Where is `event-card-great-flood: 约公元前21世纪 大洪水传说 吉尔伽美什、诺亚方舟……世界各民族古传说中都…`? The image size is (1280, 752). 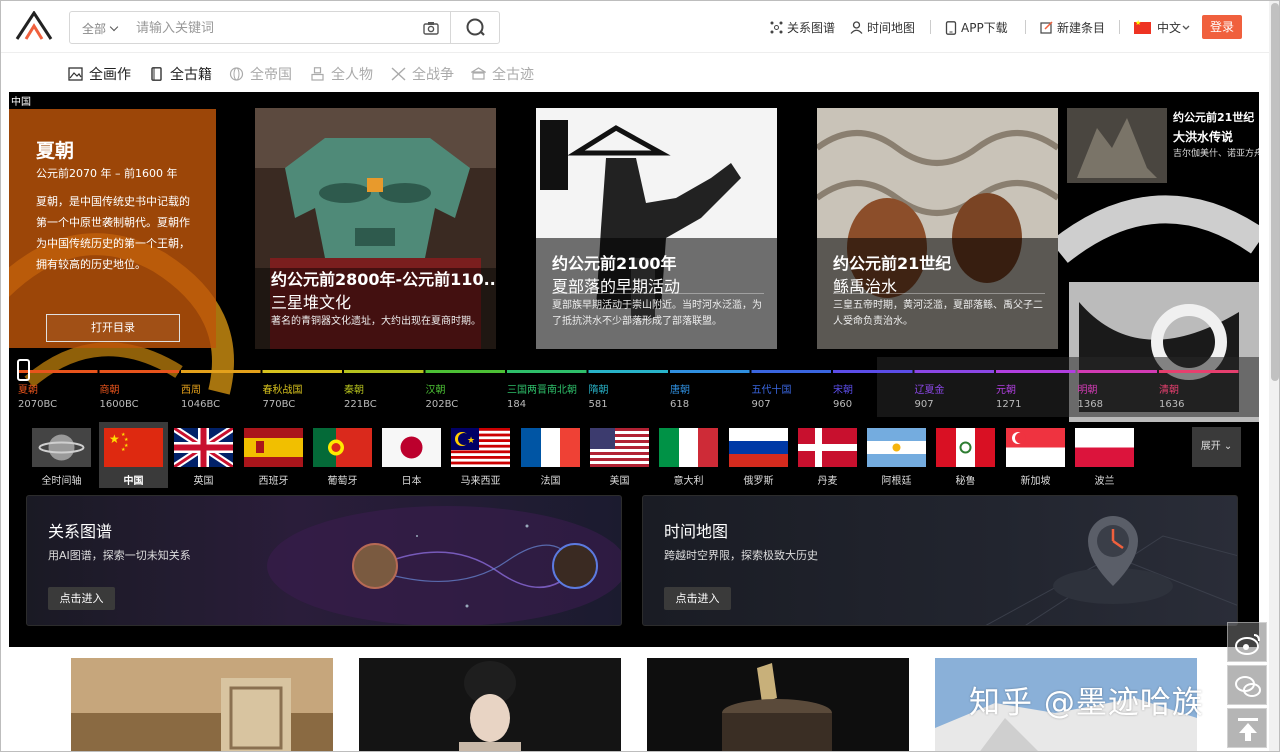
event-card-great-flood: 约公元前21世纪 大洪水传说 吉尔伽美什、诺亚方舟……世界各民族古传说中都… is located at coordinates (1163, 148).